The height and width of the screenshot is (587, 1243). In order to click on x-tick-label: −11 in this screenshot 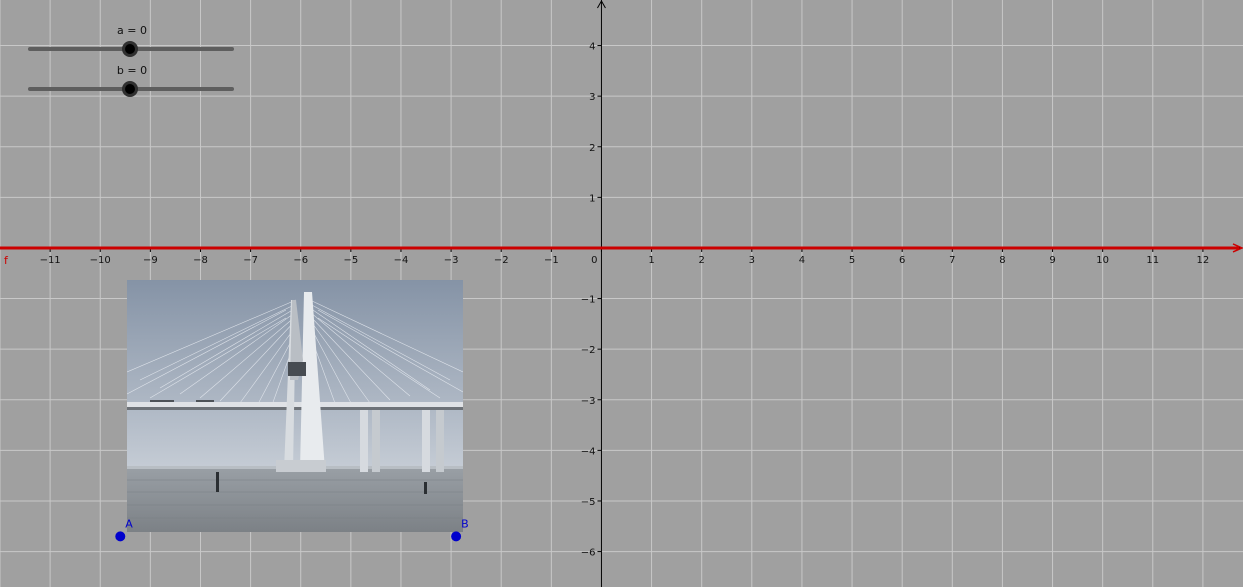, I will do `click(50, 260)`.